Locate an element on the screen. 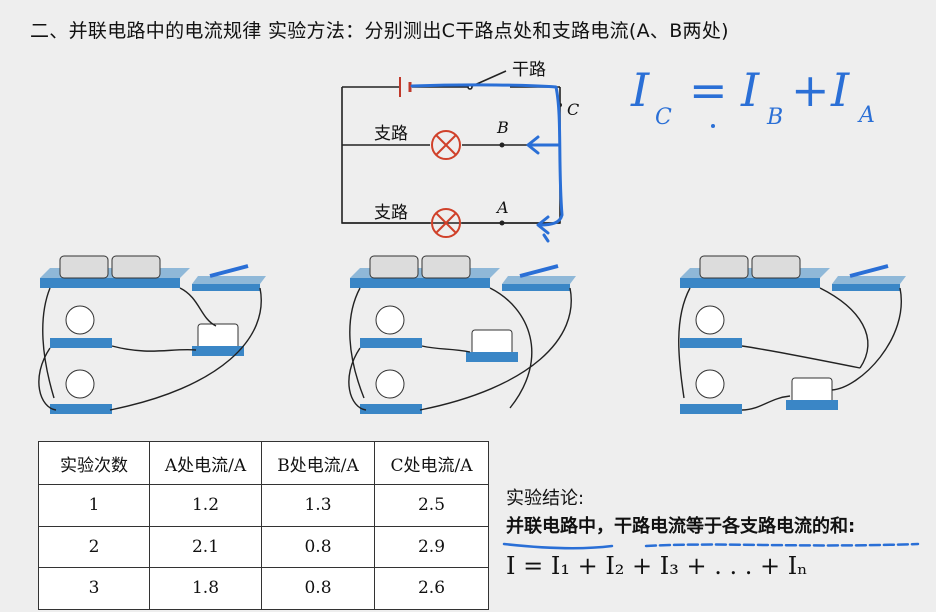  table-cell: 3 is located at coordinates (94, 588).